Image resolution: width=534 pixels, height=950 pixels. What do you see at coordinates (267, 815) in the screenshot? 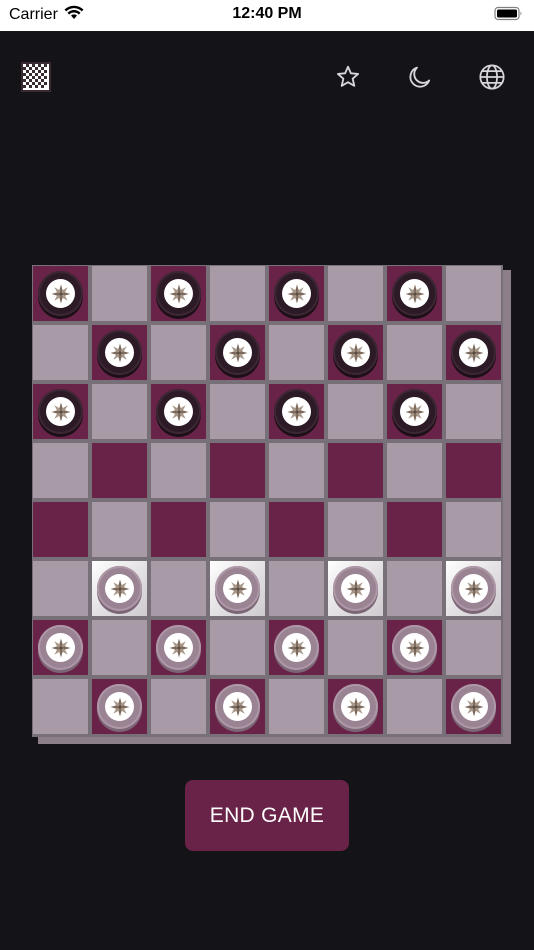
I see `end-game-button: END GAME` at bounding box center [267, 815].